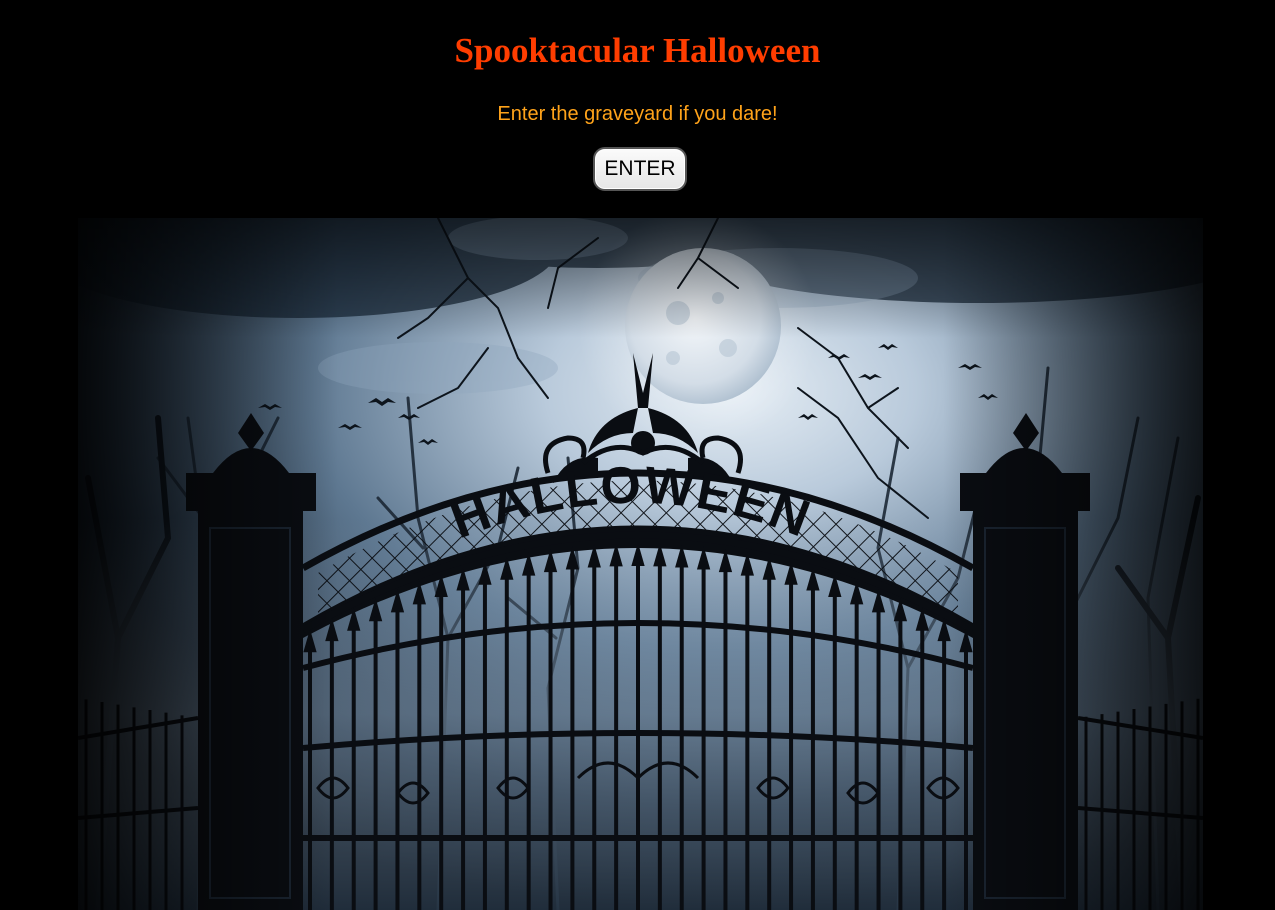 Image resolution: width=1275 pixels, height=910 pixels. Describe the element at coordinates (640, 169) in the screenshot. I see `enter-button: ENTER` at that location.